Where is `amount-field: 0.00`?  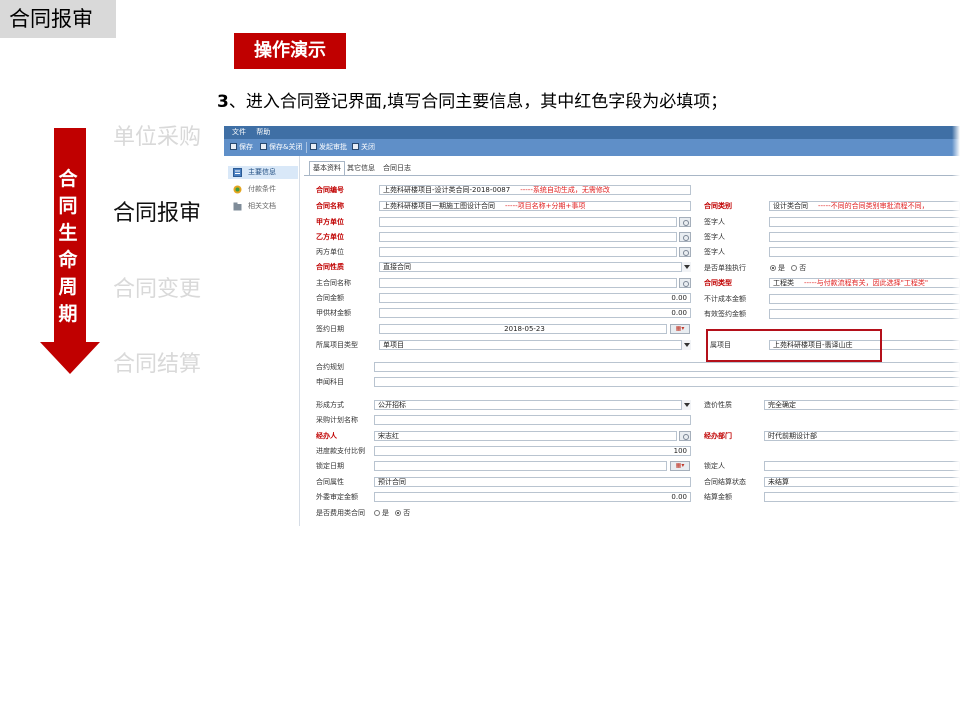 amount-field: 0.00 is located at coordinates (535, 298).